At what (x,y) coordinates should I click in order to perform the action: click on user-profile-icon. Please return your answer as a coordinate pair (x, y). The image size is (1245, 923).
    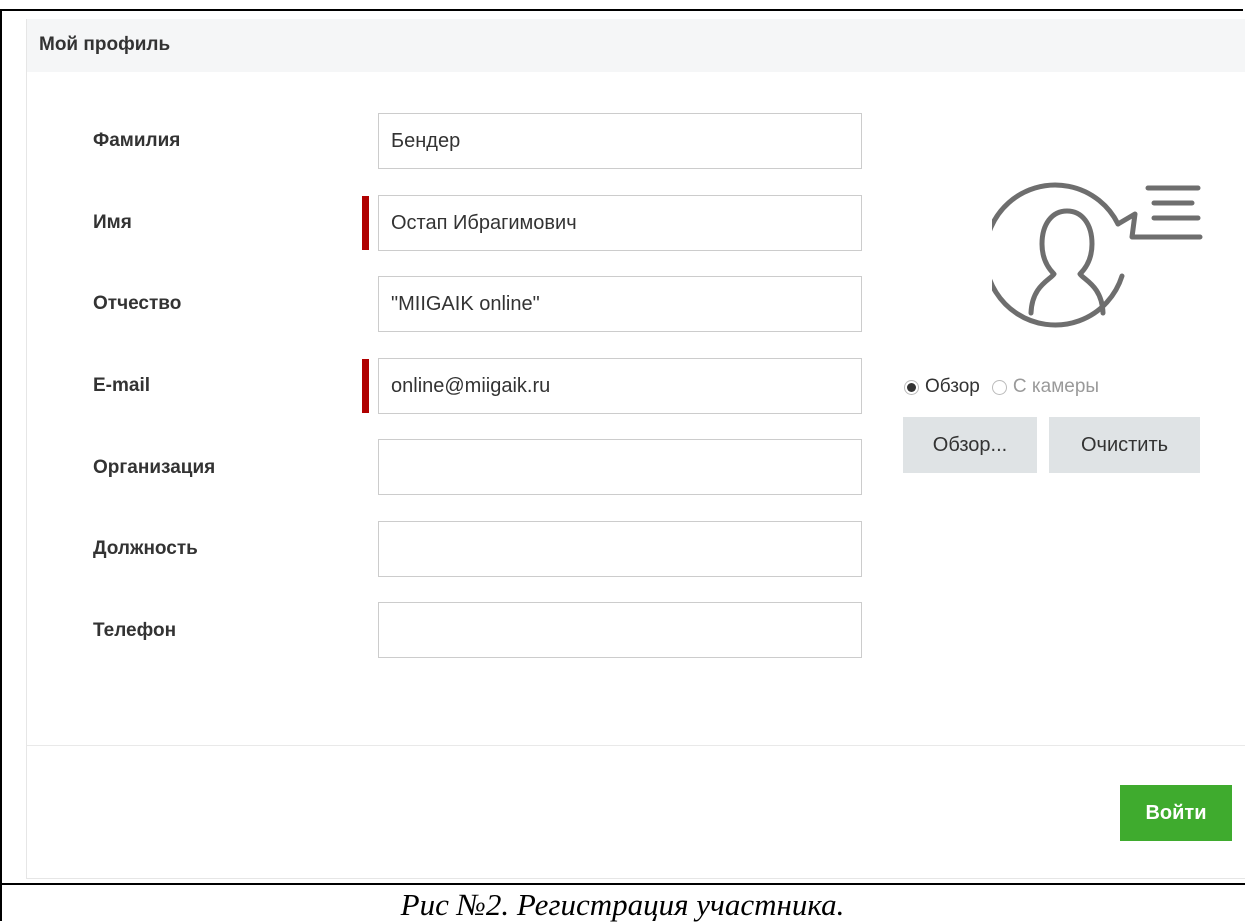
    Looking at the image, I should click on (1097, 255).